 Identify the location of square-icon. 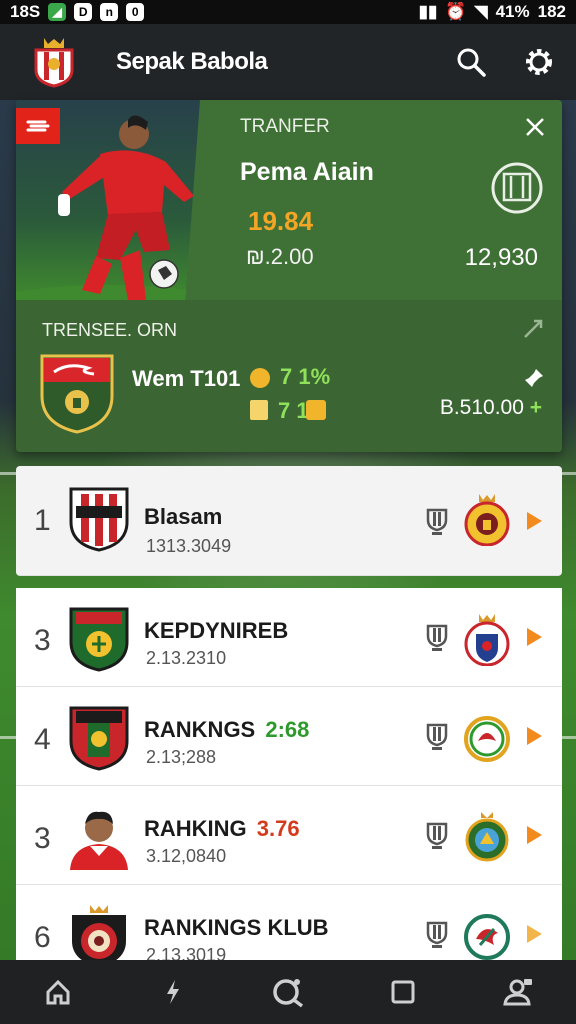
(403, 992).